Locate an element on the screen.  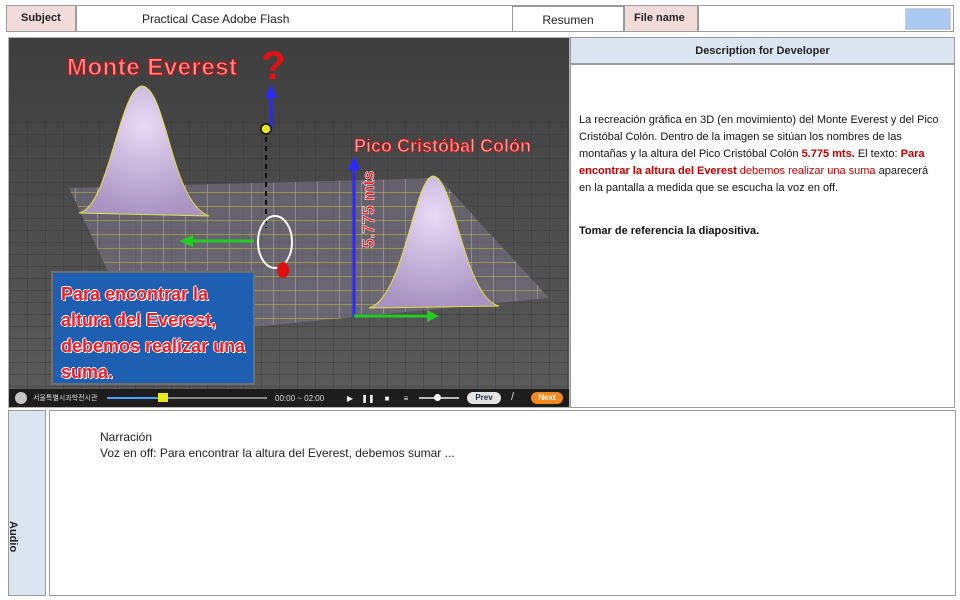
volume-handle is located at coordinates (437, 397).